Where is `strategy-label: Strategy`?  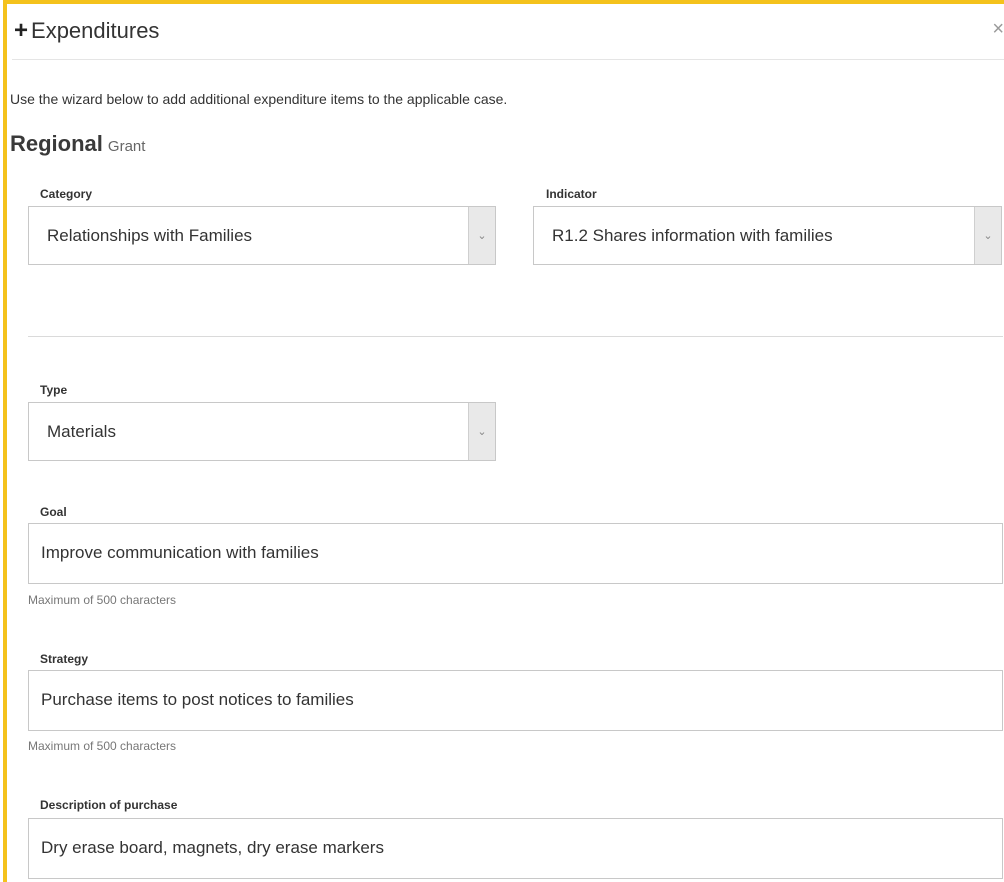
strategy-label: Strategy is located at coordinates (64, 659).